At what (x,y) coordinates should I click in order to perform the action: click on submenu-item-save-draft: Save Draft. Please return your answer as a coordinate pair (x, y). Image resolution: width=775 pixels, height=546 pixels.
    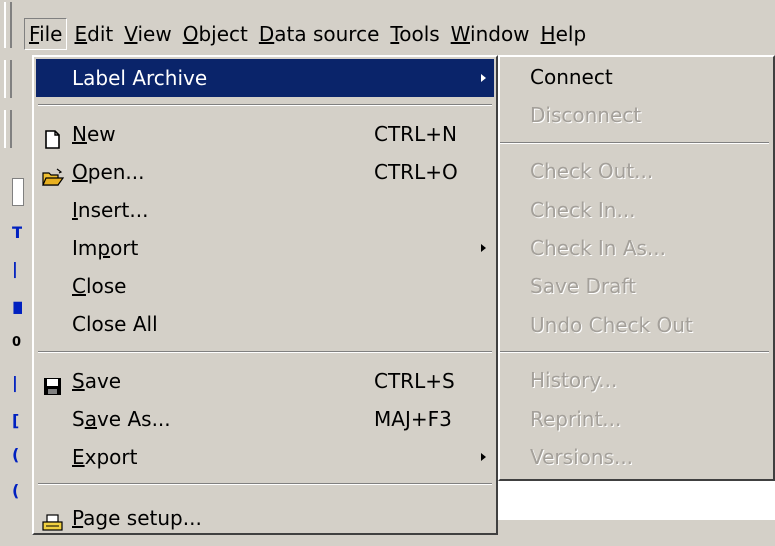
    Looking at the image, I should click on (583, 286).